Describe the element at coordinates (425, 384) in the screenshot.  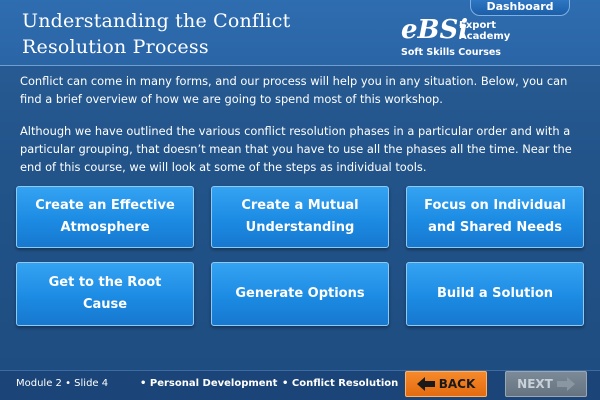
I see `arrow-left-icon` at that location.